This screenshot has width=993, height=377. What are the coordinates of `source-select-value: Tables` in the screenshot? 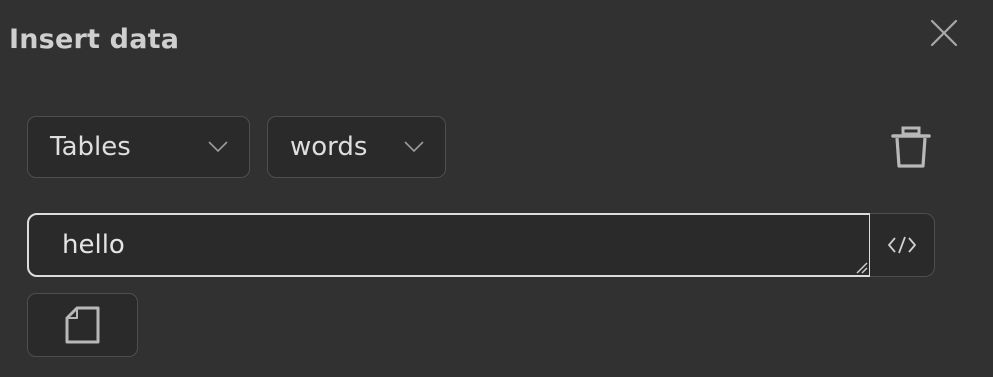 It's located at (90, 147).